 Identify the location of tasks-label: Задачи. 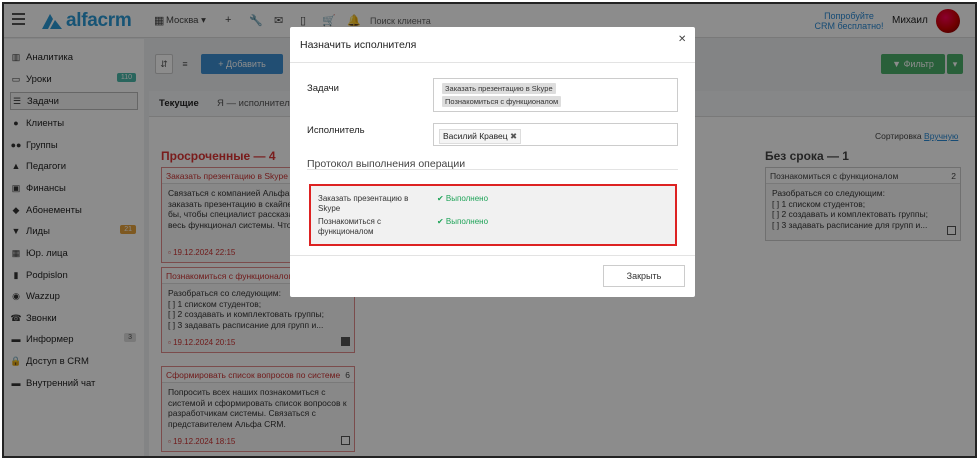
(323, 88).